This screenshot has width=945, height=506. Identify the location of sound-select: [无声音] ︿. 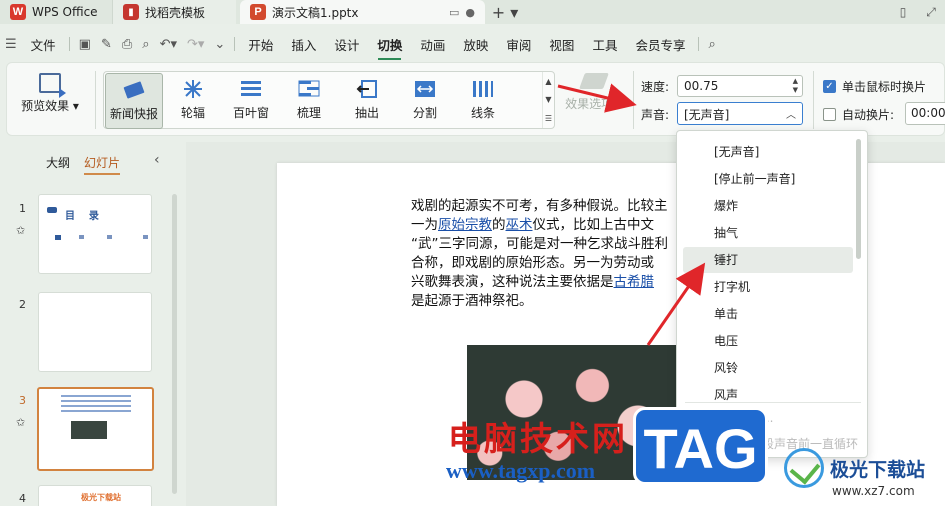
(740, 113).